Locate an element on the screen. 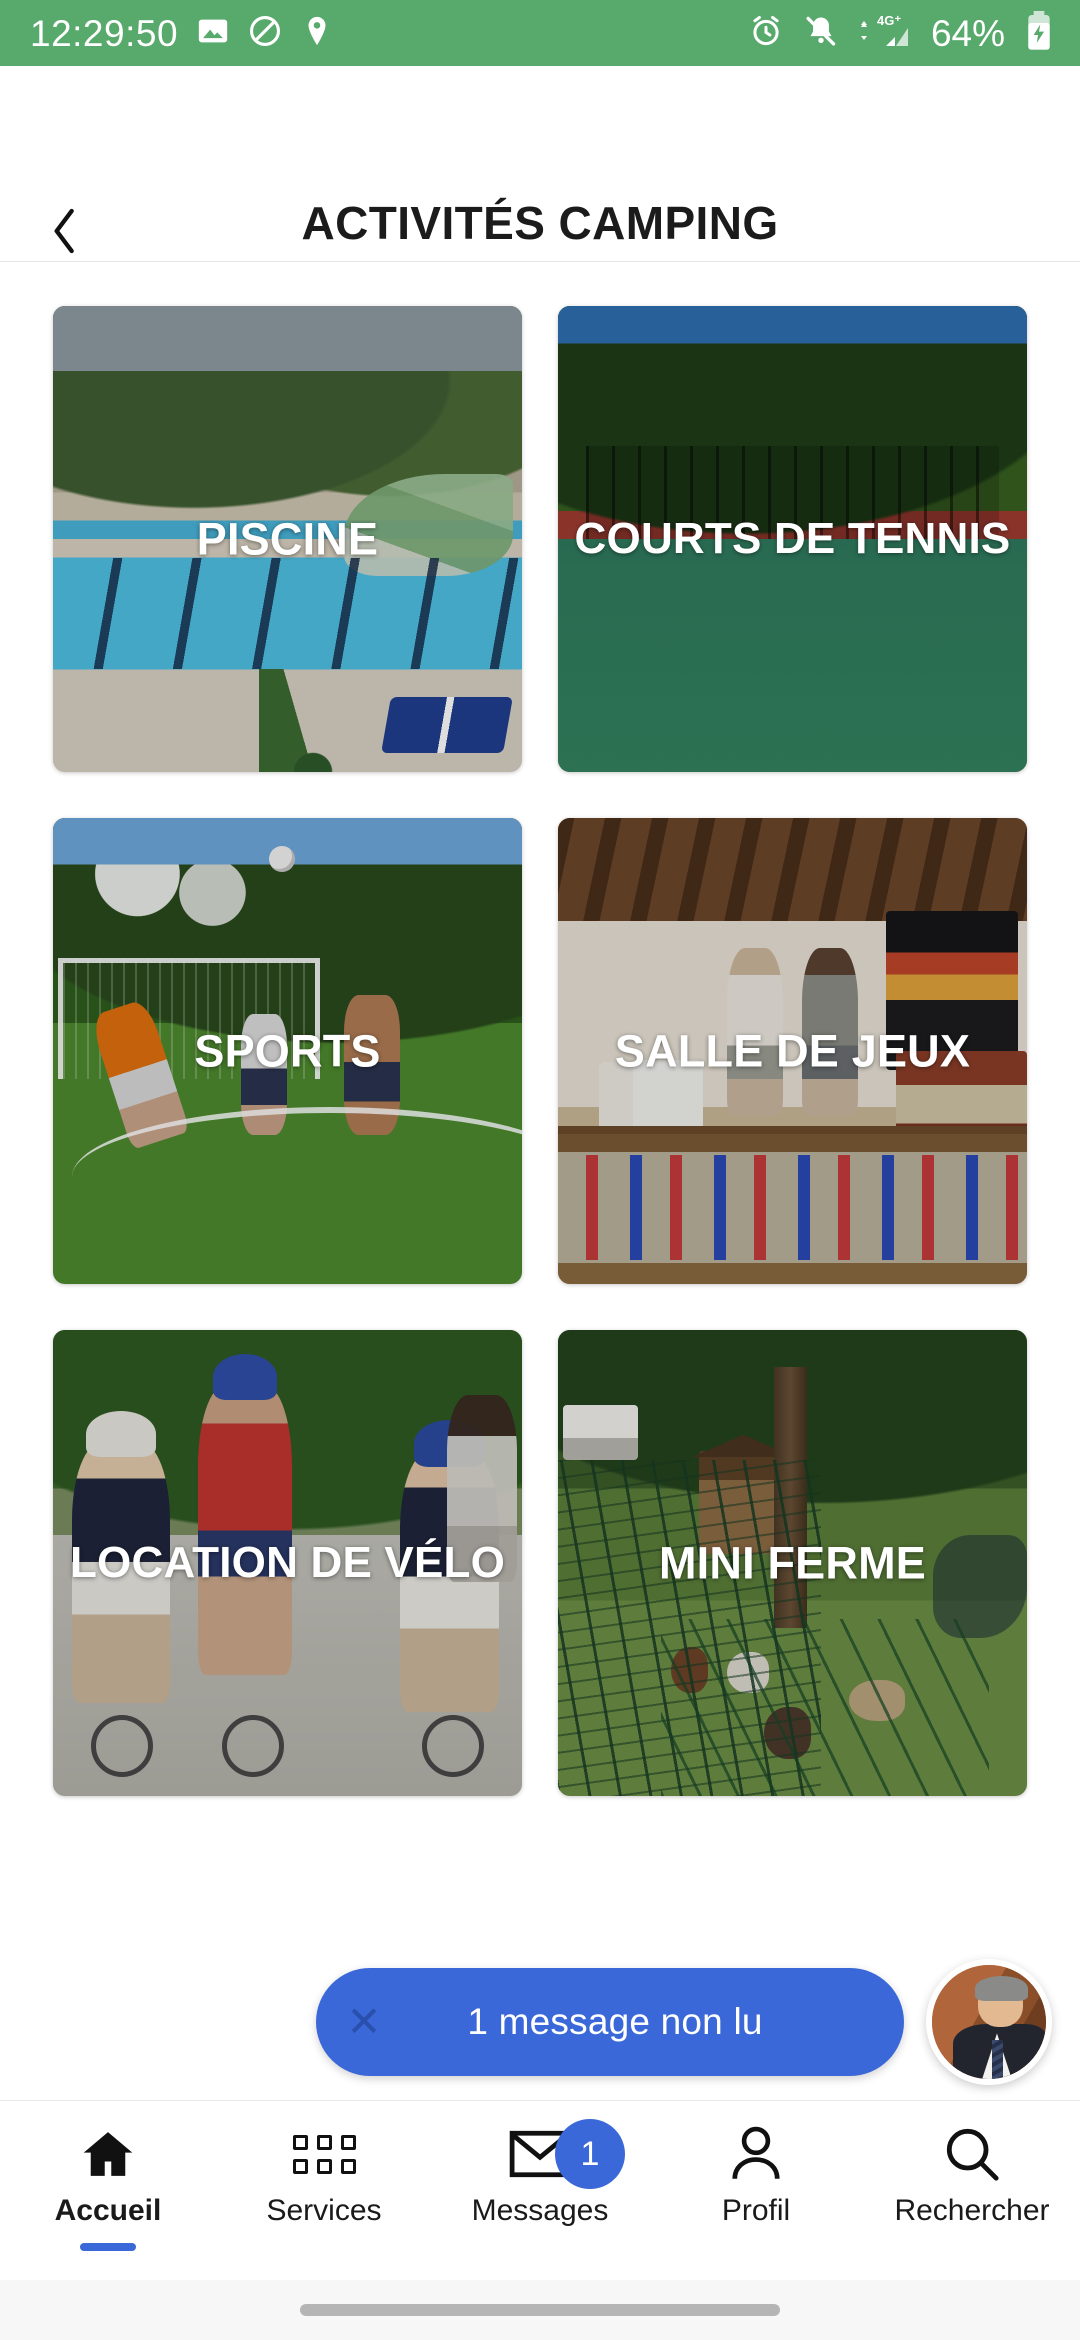 The height and width of the screenshot is (2340, 1080). activity-card-mini-ferme: MINI FERME is located at coordinates (792, 1563).